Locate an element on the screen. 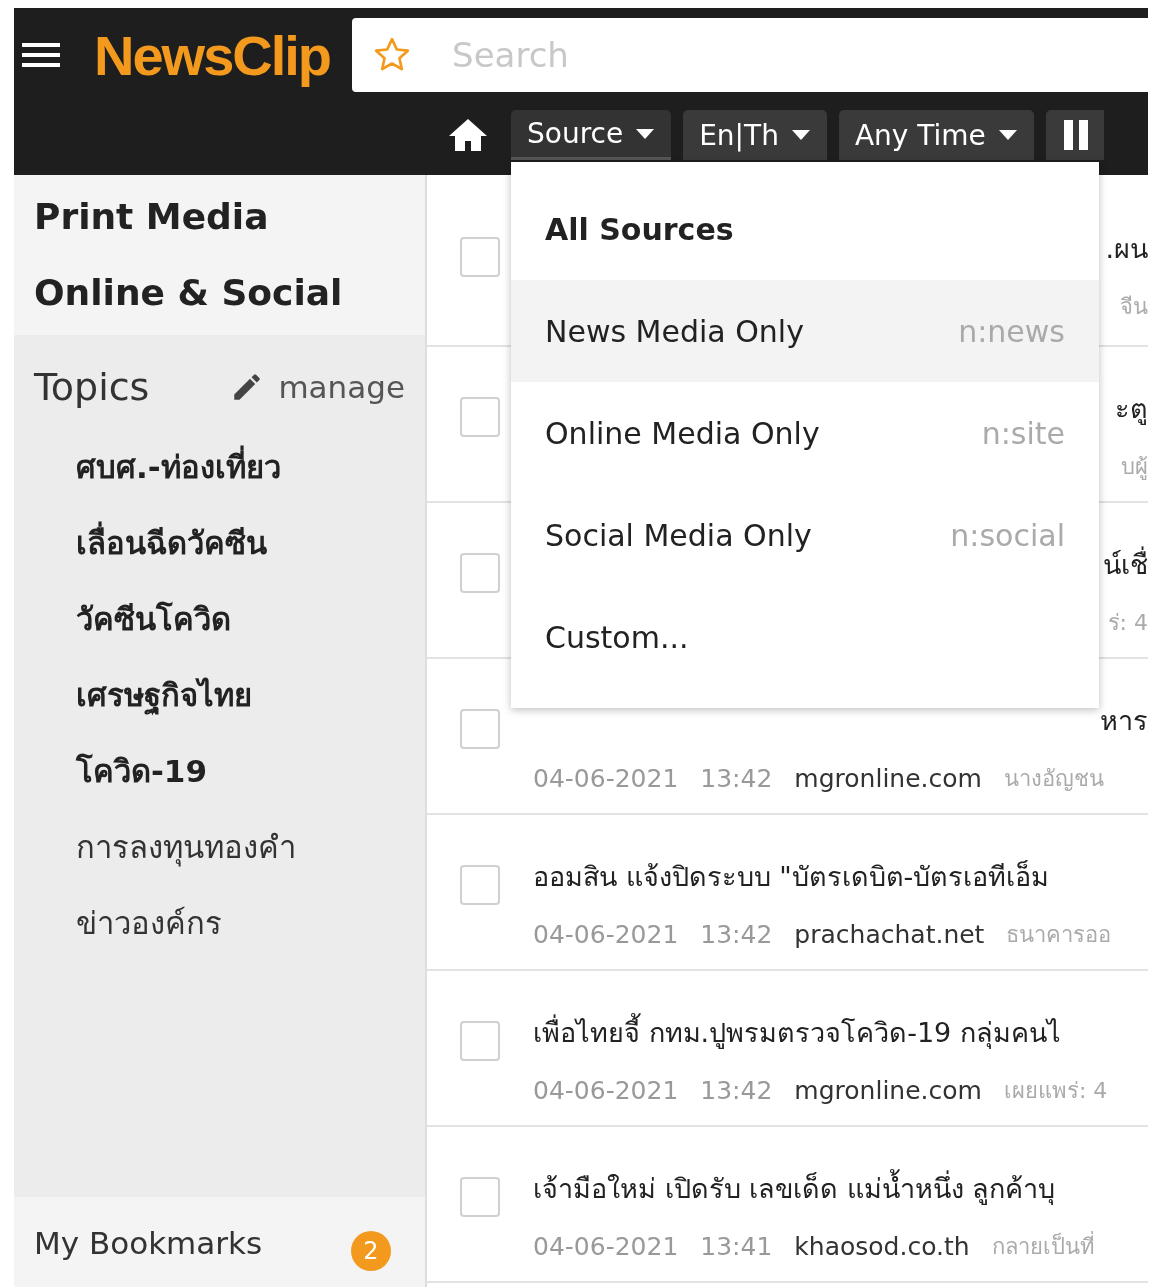  count-badge: 2 is located at coordinates (371, 1251).